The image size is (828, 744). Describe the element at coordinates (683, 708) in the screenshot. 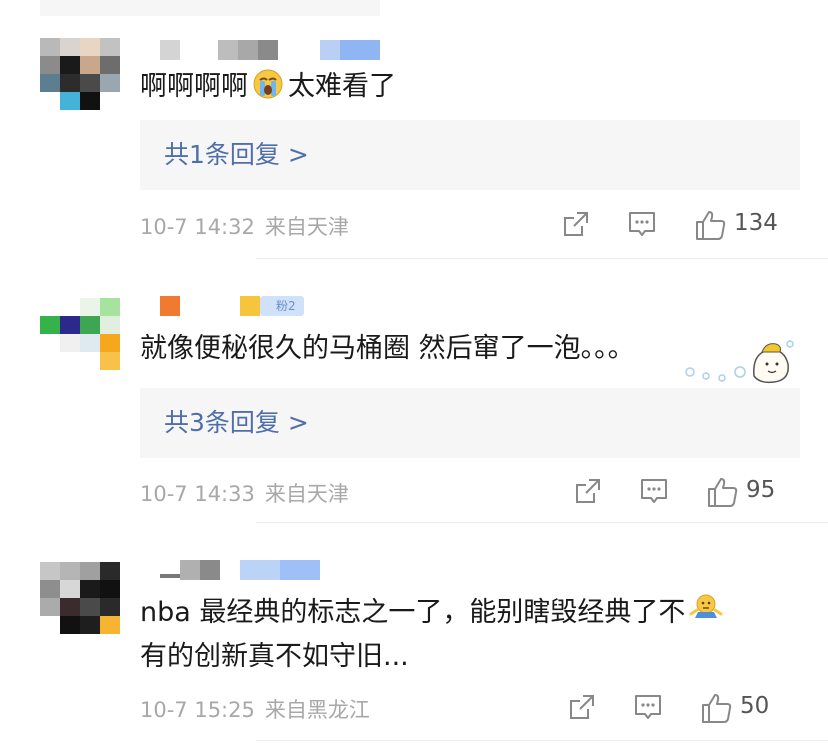

I see `comment-actions: 50` at that location.